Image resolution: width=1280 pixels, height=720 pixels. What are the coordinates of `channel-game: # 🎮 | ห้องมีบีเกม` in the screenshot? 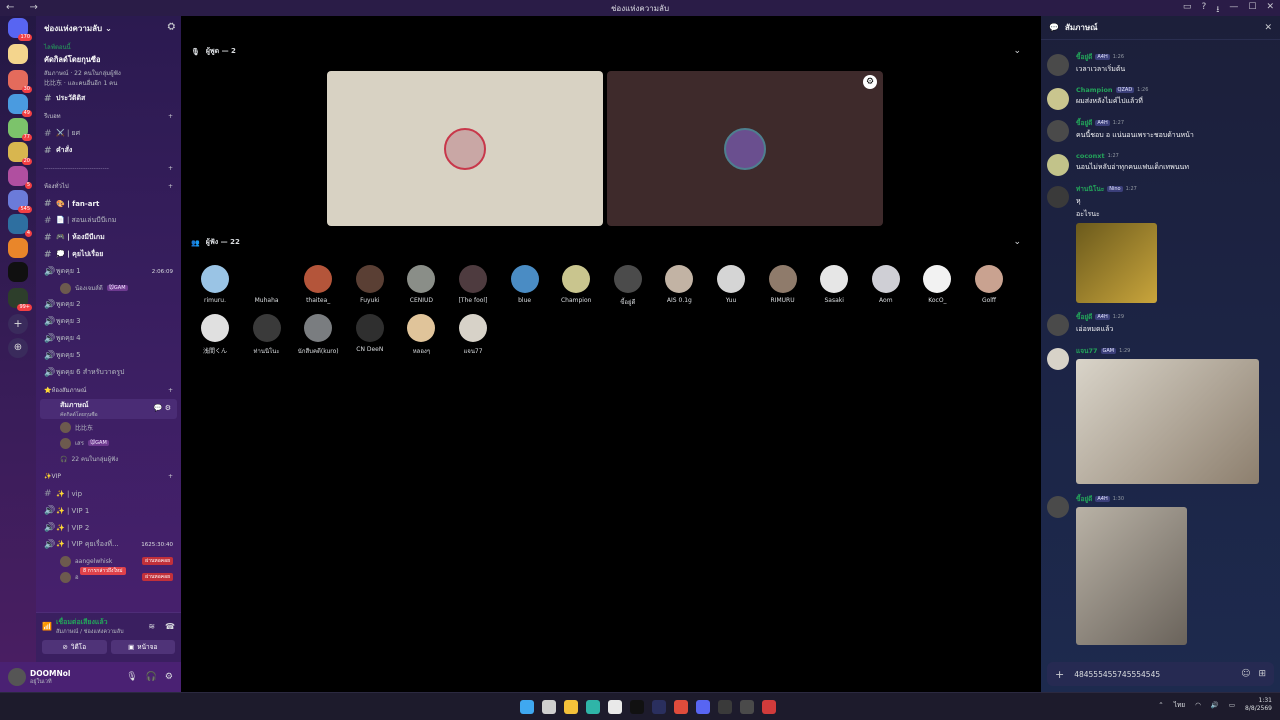 It's located at (108, 237).